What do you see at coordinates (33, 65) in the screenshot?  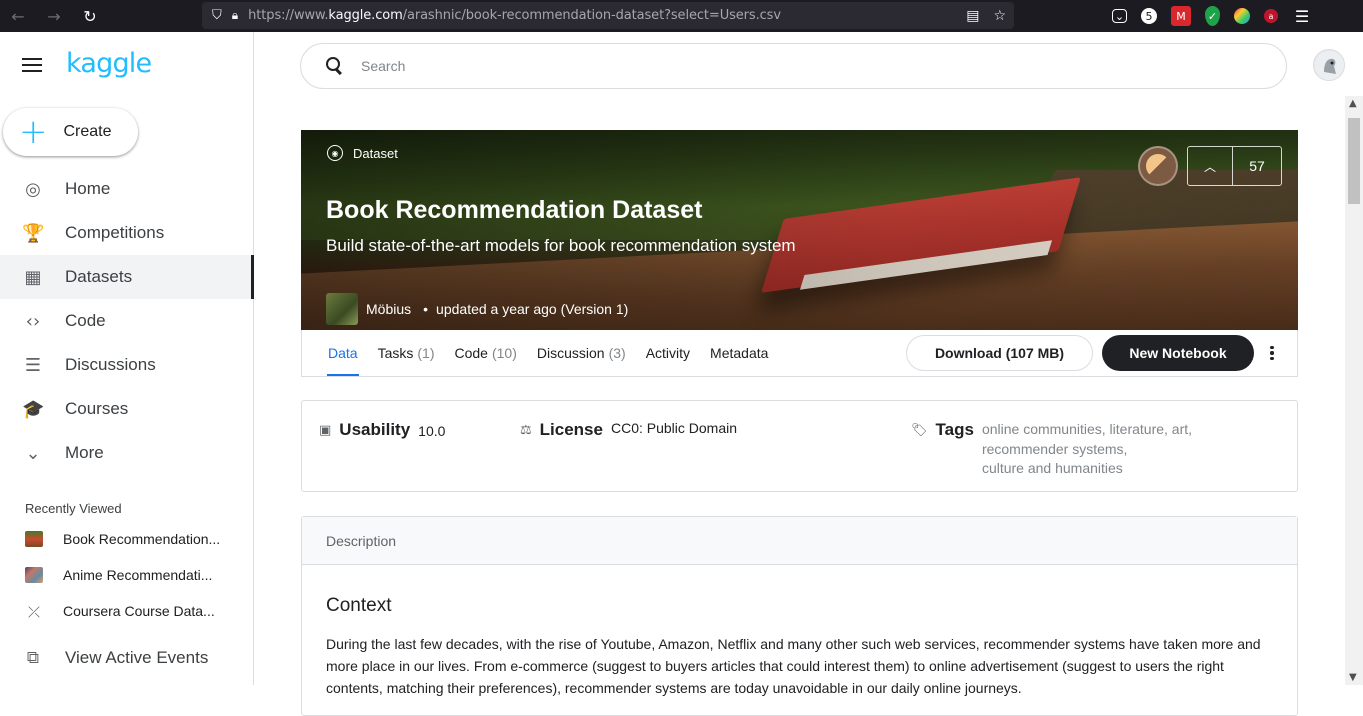 I see `hamburger-menu-icon` at bounding box center [33, 65].